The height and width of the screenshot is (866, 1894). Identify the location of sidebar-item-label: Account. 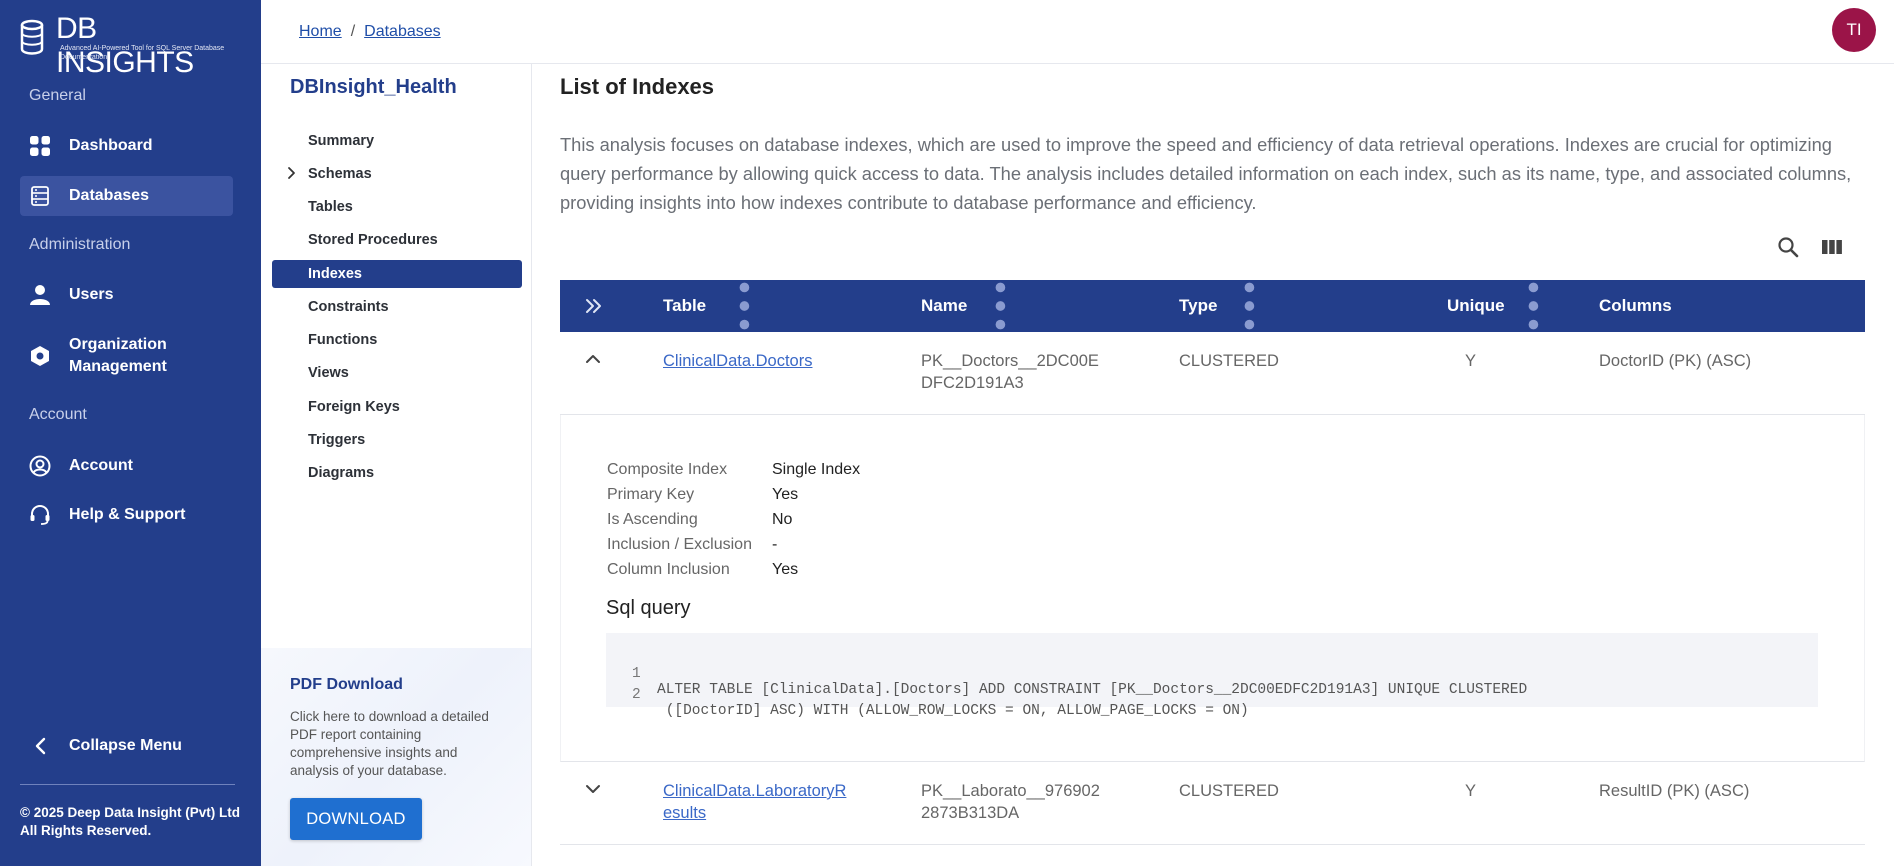
(101, 465).